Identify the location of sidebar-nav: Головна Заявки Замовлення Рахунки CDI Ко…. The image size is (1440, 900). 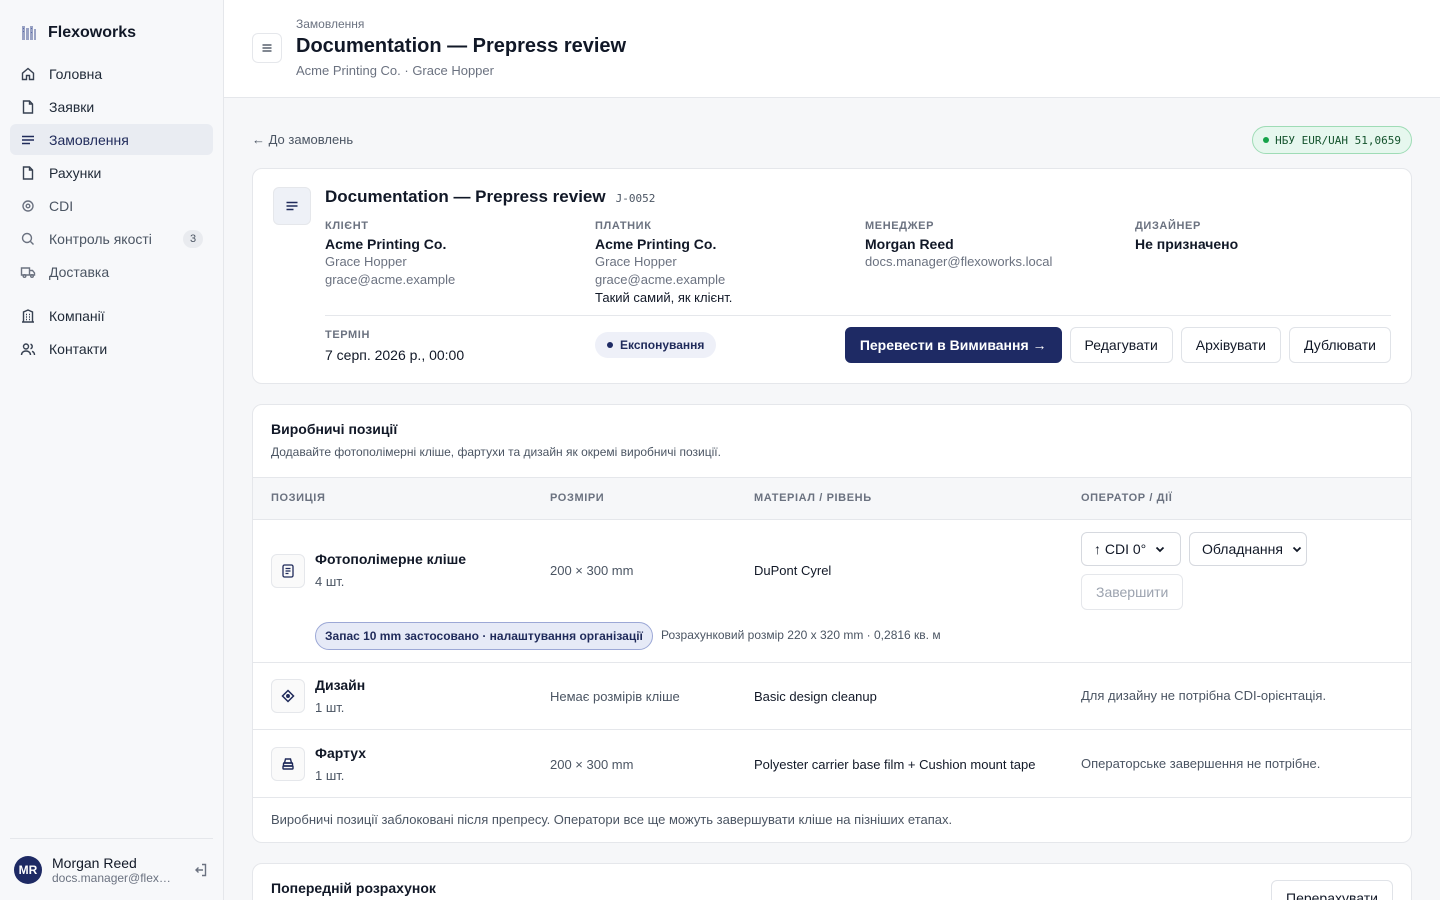
(111, 212).